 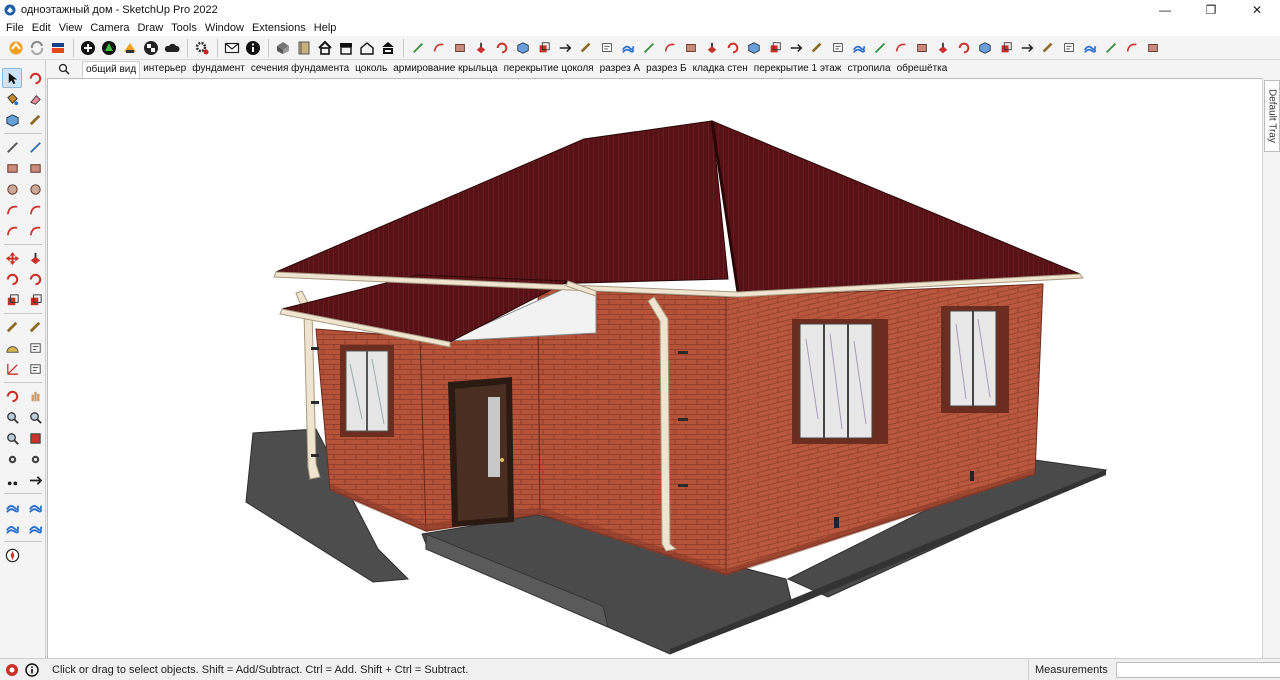 I want to click on scene-tab-foundation: фундамент, so click(x=218, y=69).